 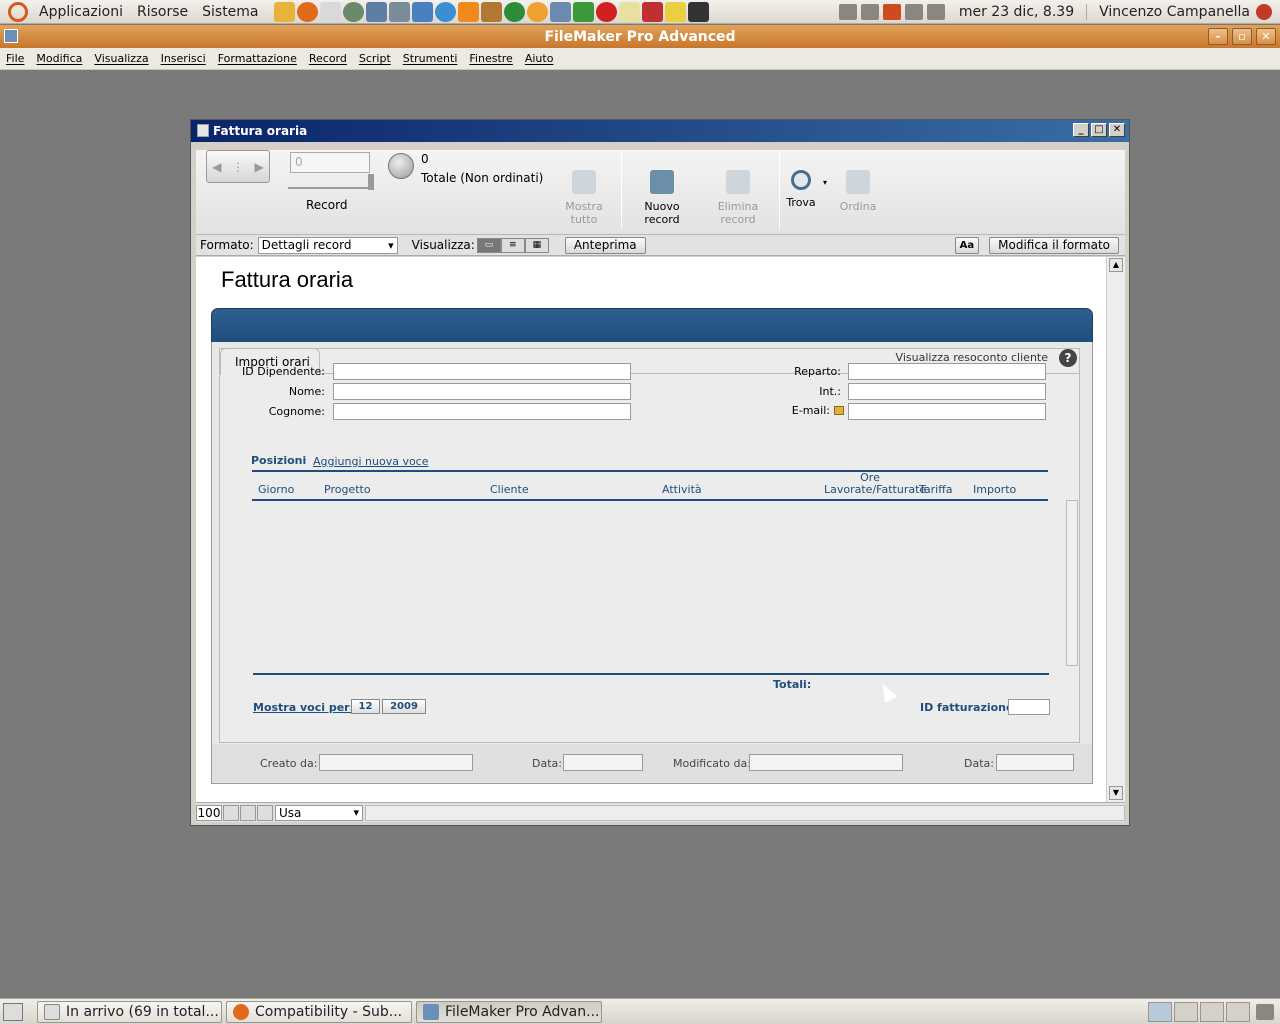 I want to click on reparto-field, so click(x=947, y=371).